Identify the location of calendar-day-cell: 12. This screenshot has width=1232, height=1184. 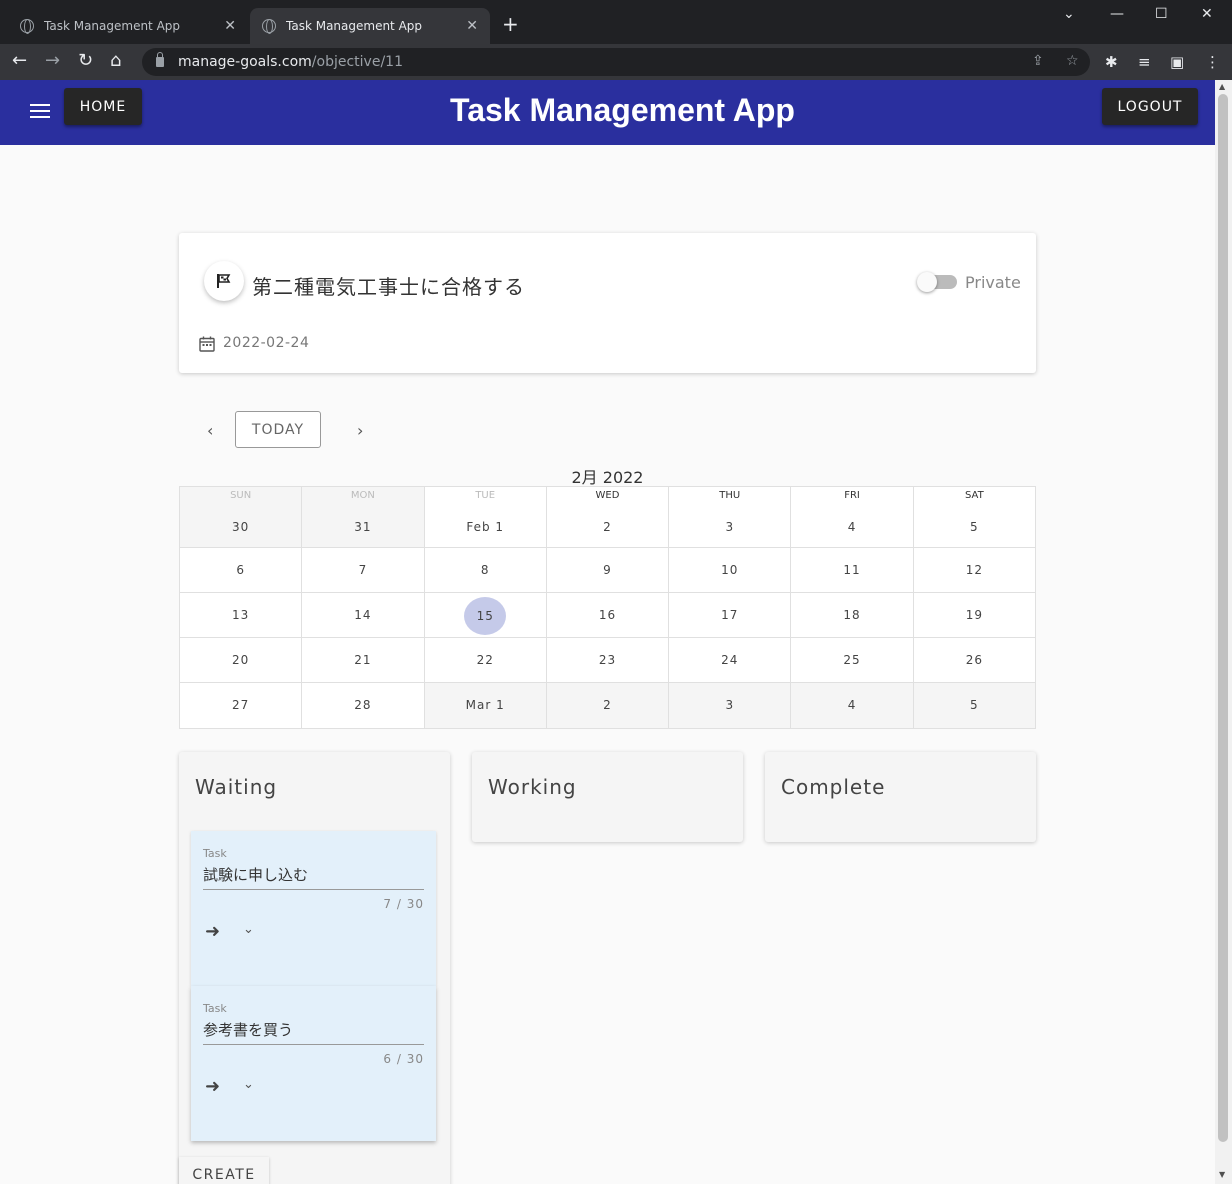
(974, 570).